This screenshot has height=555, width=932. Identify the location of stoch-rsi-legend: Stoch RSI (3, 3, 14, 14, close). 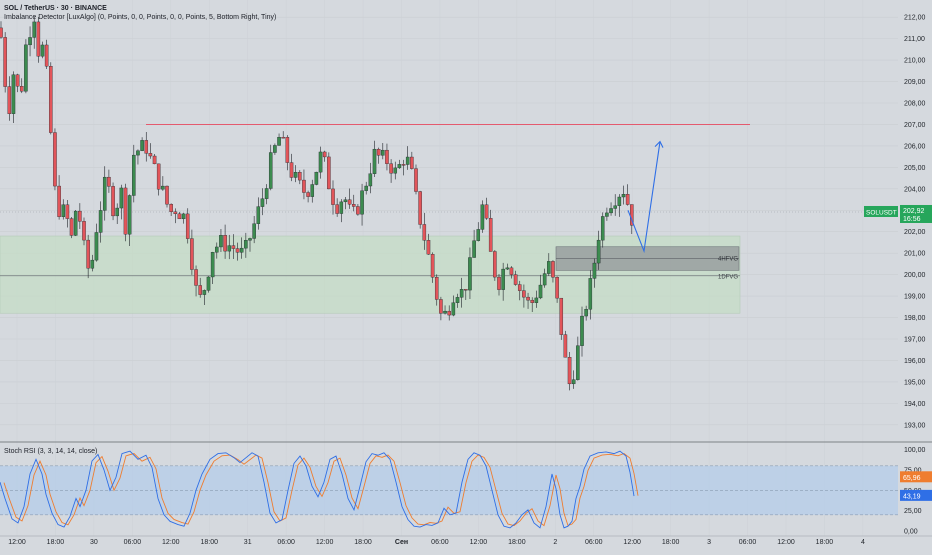
(50, 451).